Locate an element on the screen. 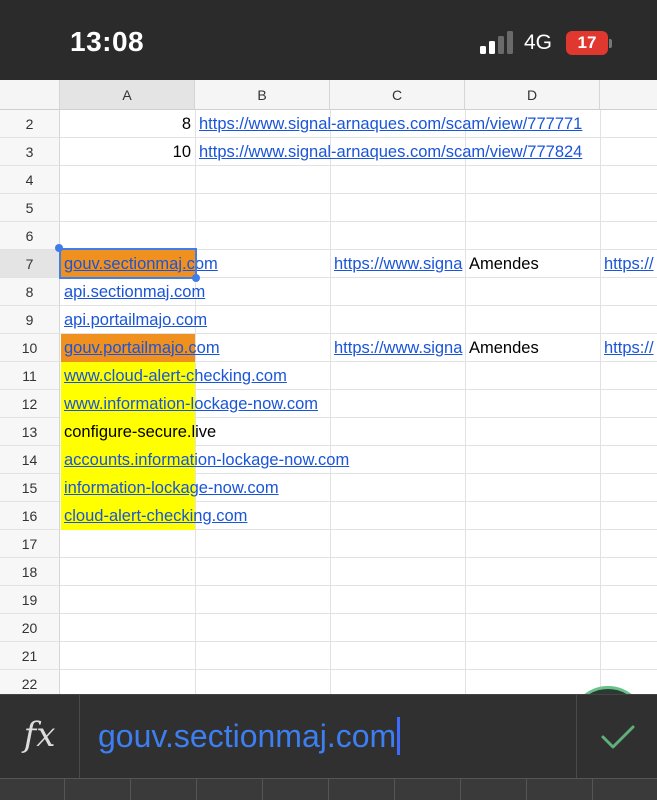  cell-e7: https:// is located at coordinates (628, 264).